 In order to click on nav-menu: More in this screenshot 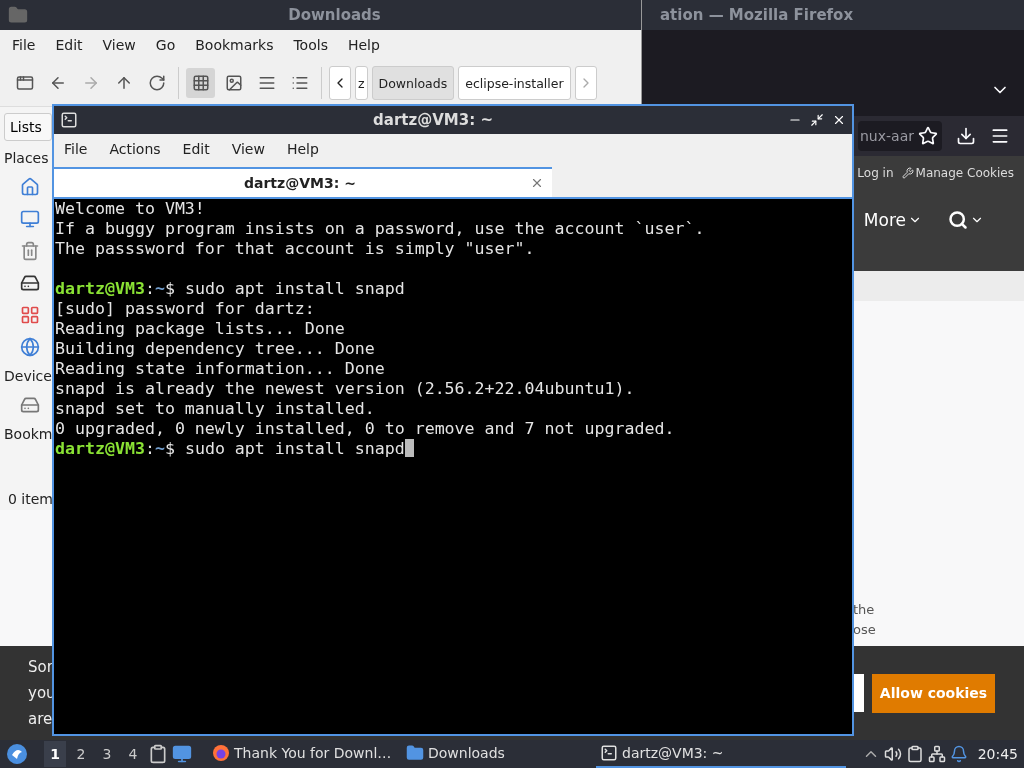, I will do `click(892, 220)`.